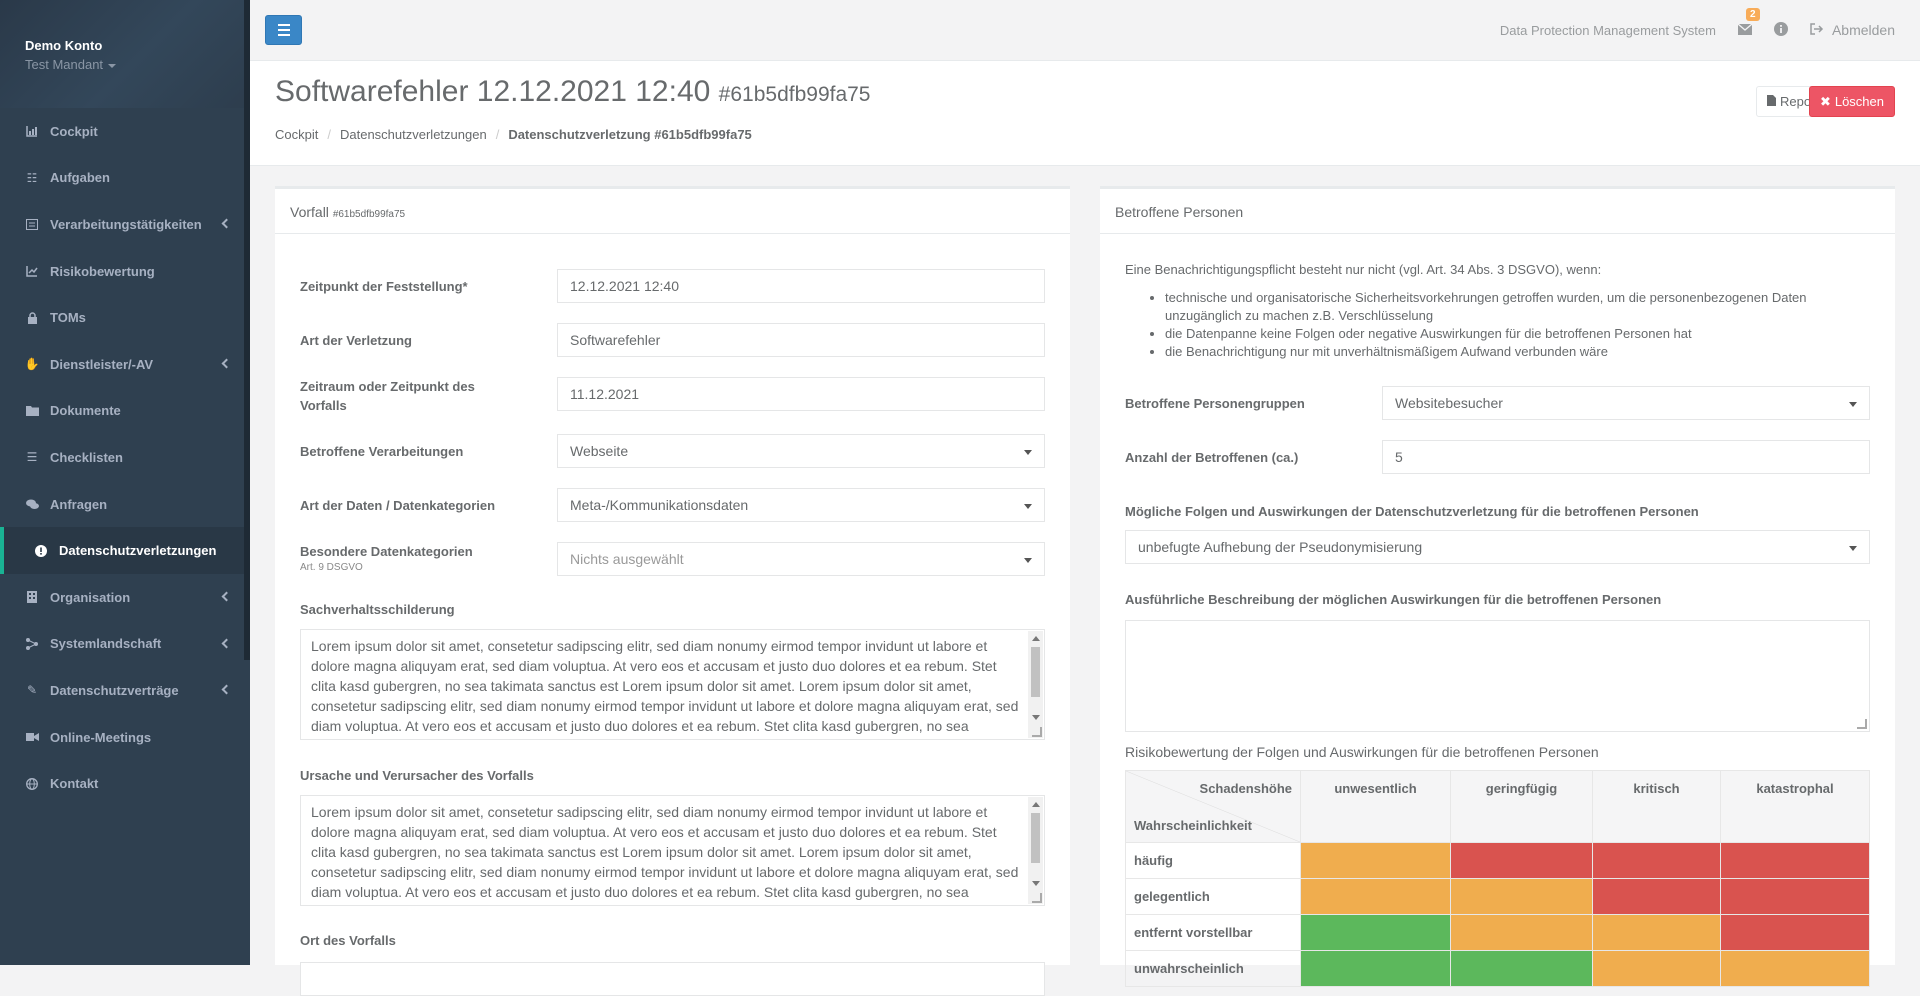 The height and width of the screenshot is (996, 1920). What do you see at coordinates (79, 504) in the screenshot?
I see `sidebar-item-label: Anfragen` at bounding box center [79, 504].